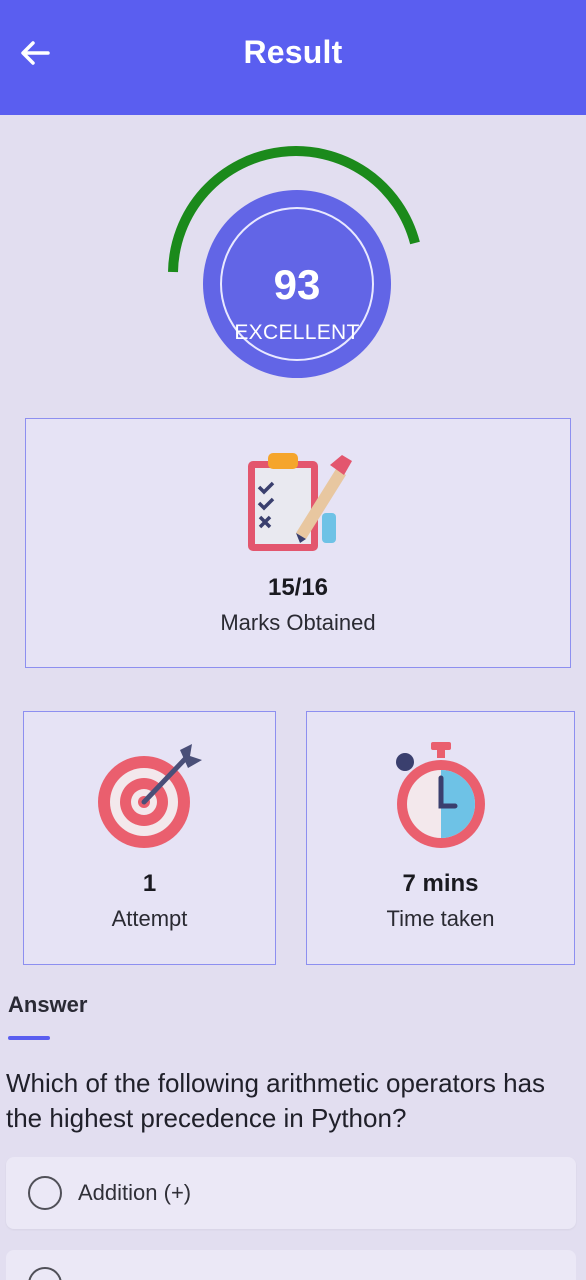 The height and width of the screenshot is (1280, 586). Describe the element at coordinates (291, 1193) in the screenshot. I see `answer-option: Addition (+)` at that location.